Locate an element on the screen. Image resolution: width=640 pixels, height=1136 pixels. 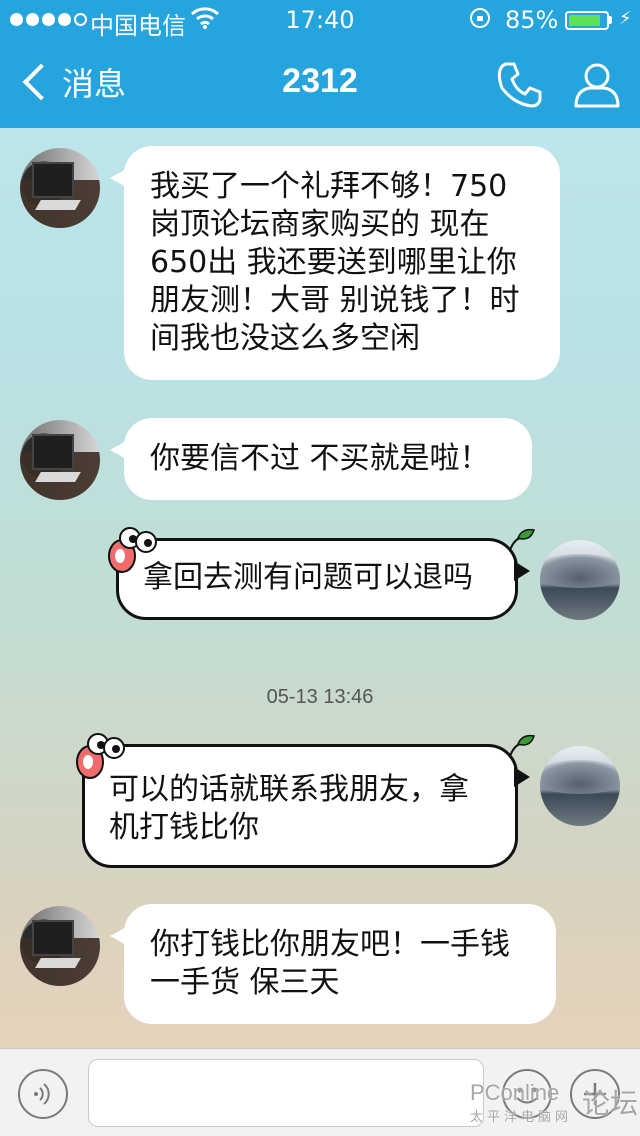
message-text: 可以的话就联系我朋友，拿机打钱比你 is located at coordinates (289, 808).